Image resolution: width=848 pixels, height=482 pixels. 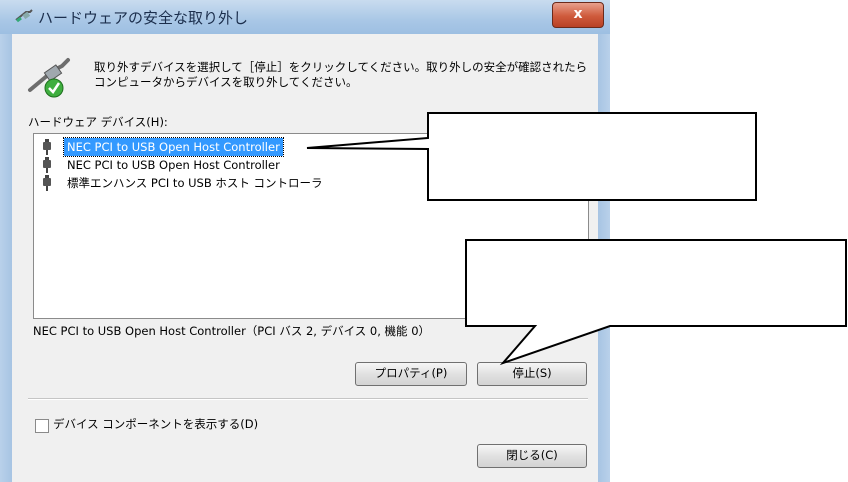 What do you see at coordinates (656, 302) in the screenshot?
I see `callout-box-lower` at bounding box center [656, 302].